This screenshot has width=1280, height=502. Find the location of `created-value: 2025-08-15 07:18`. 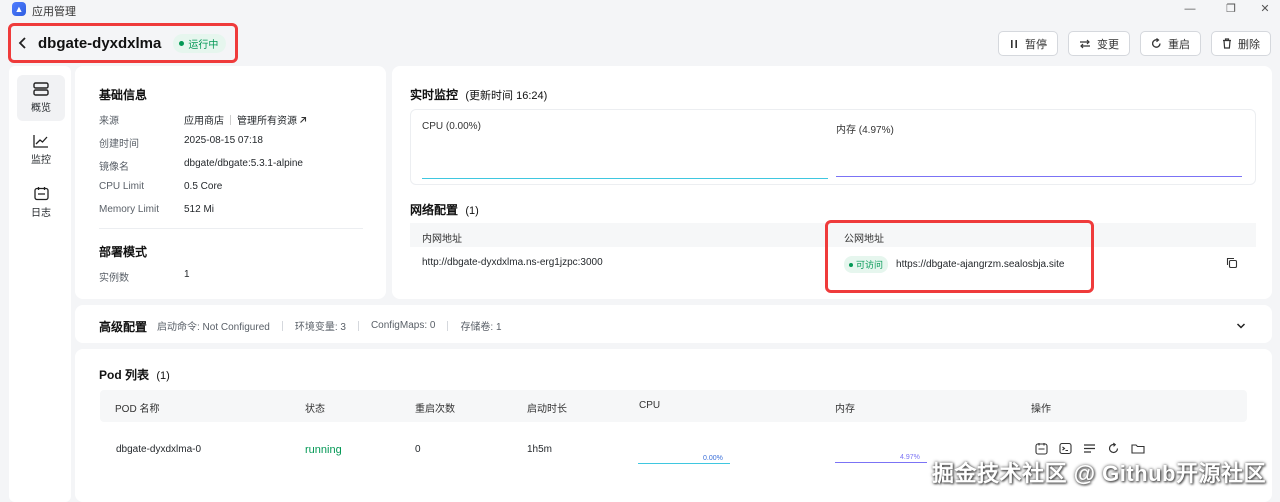

created-value: 2025-08-15 07:18 is located at coordinates (223, 140).